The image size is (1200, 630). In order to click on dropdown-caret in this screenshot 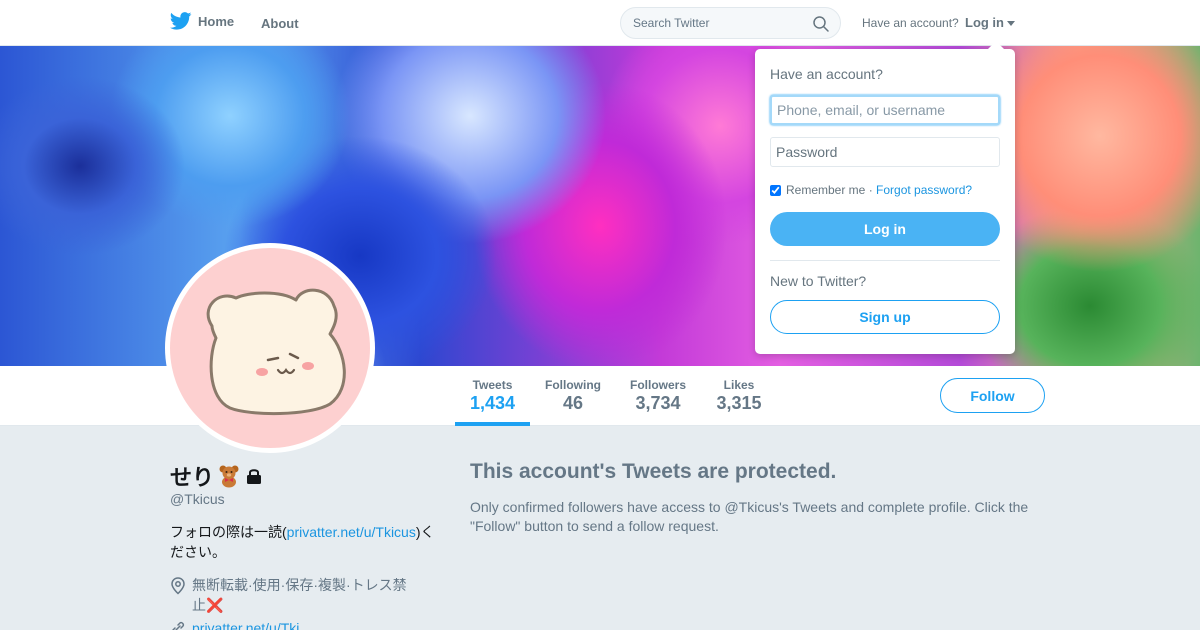, I will do `click(996, 45)`.